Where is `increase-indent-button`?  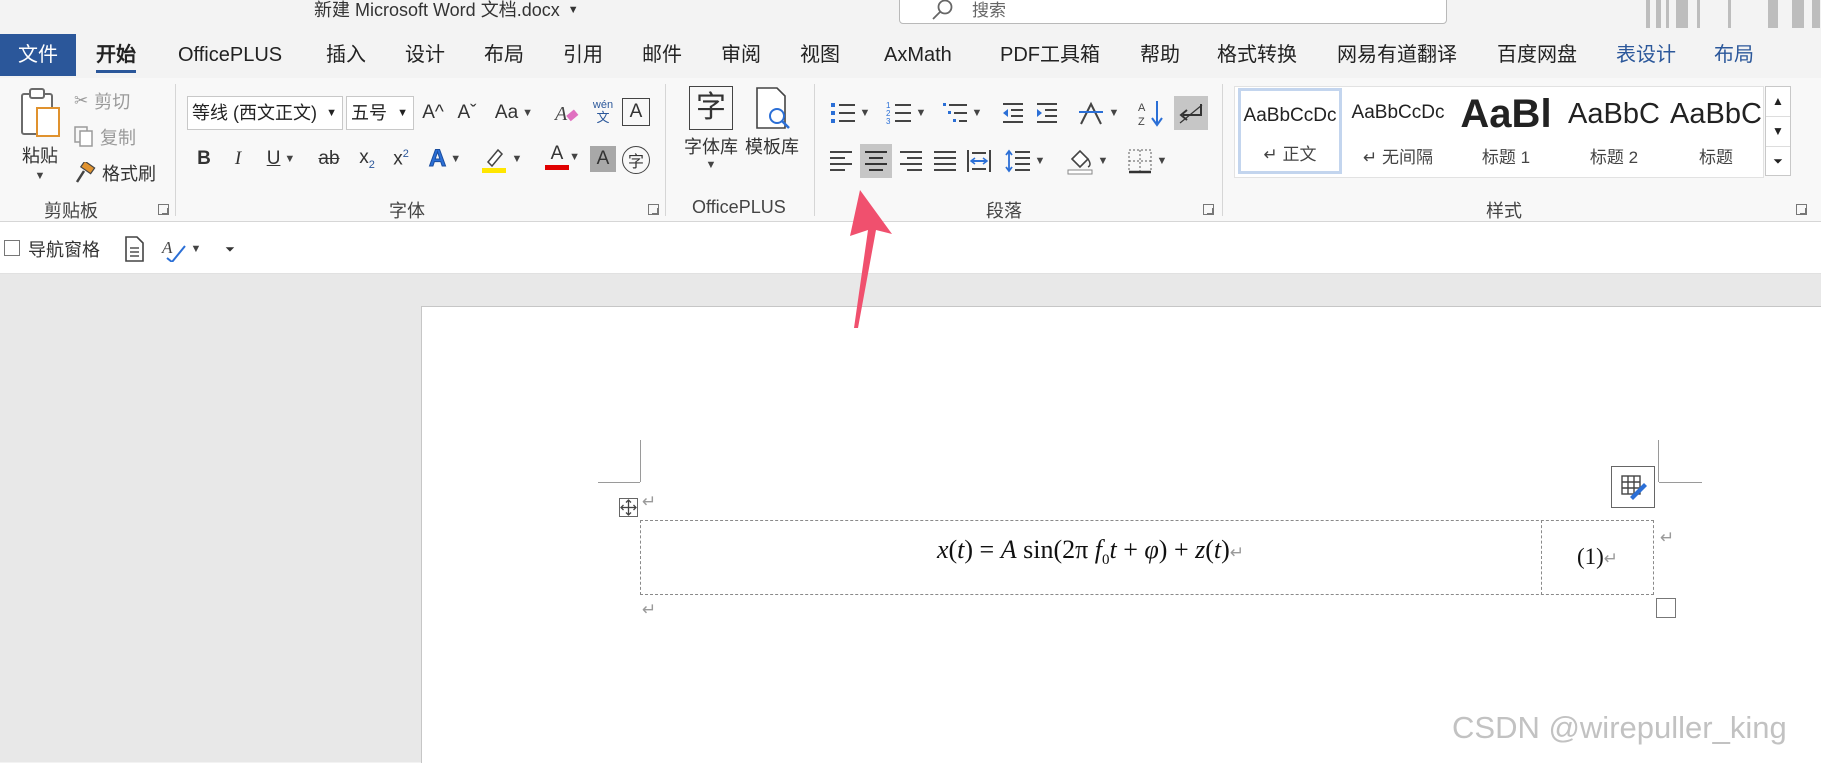
increase-indent-button is located at coordinates (1047, 113).